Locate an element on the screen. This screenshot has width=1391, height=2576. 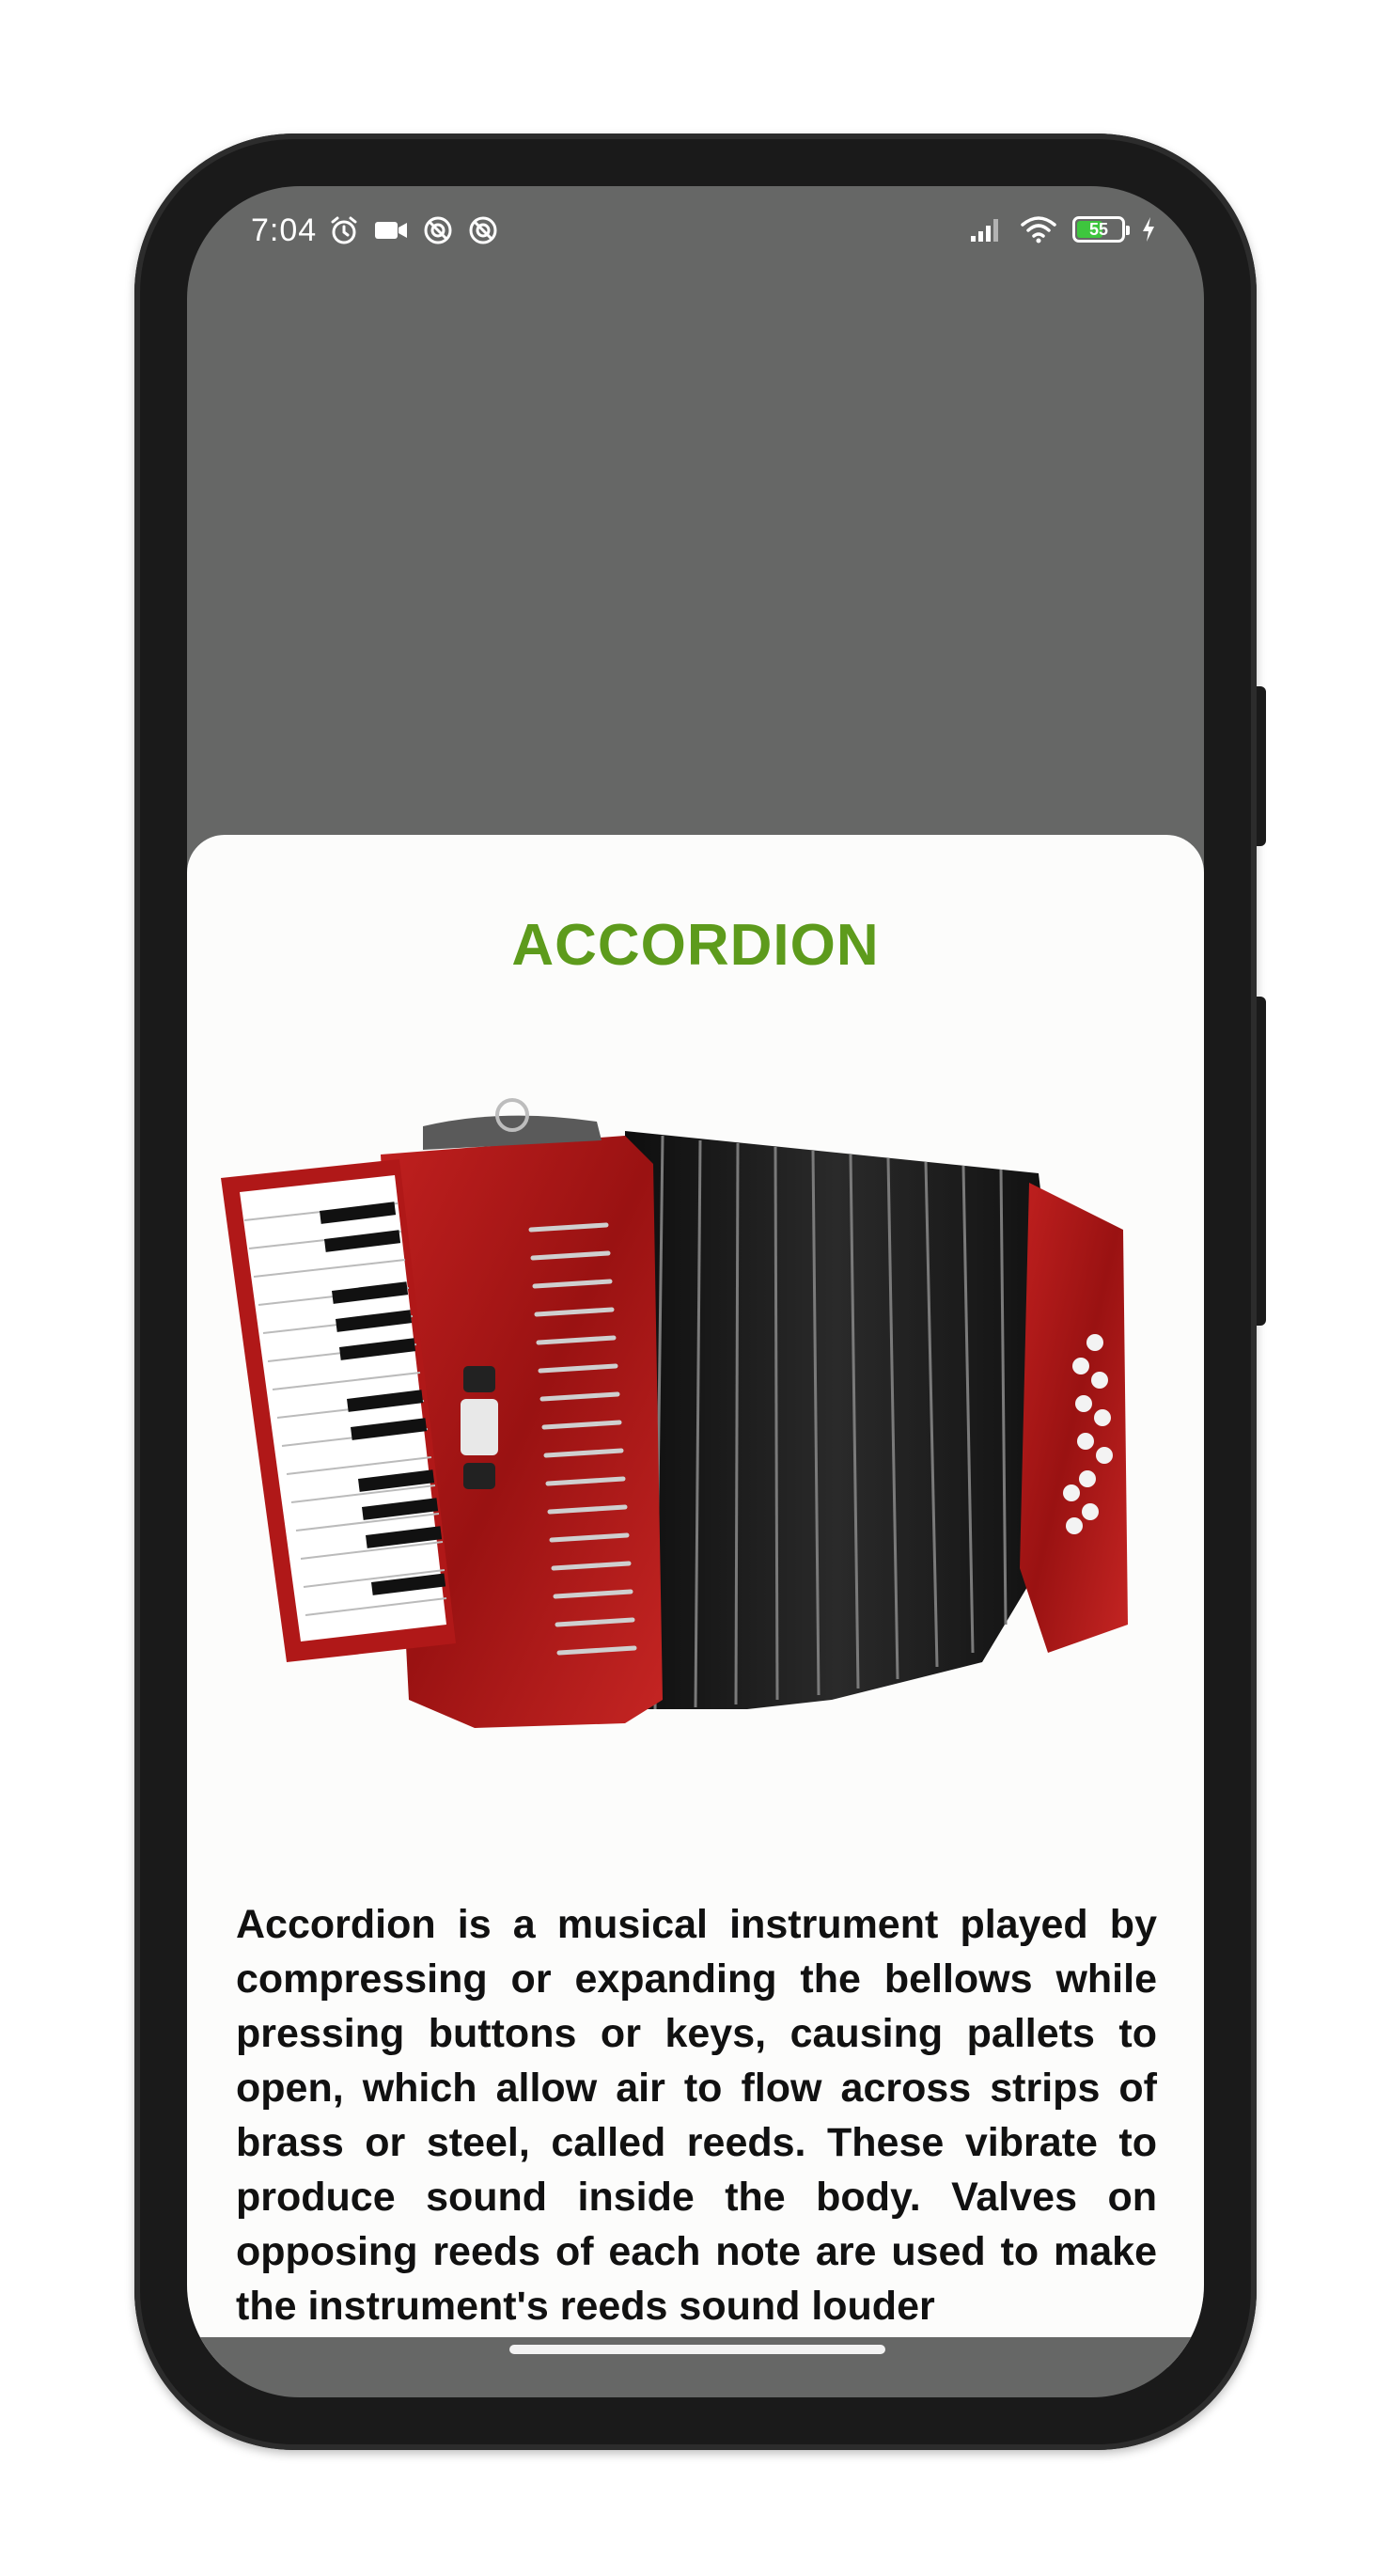
navigation-bar is located at coordinates (696, 2352).